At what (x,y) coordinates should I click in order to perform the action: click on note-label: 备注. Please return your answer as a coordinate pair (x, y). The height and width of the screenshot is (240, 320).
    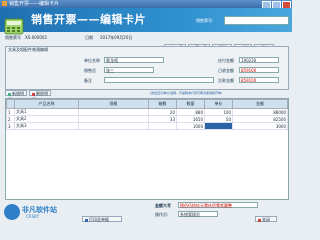
    Looking at the image, I should click on (88, 80).